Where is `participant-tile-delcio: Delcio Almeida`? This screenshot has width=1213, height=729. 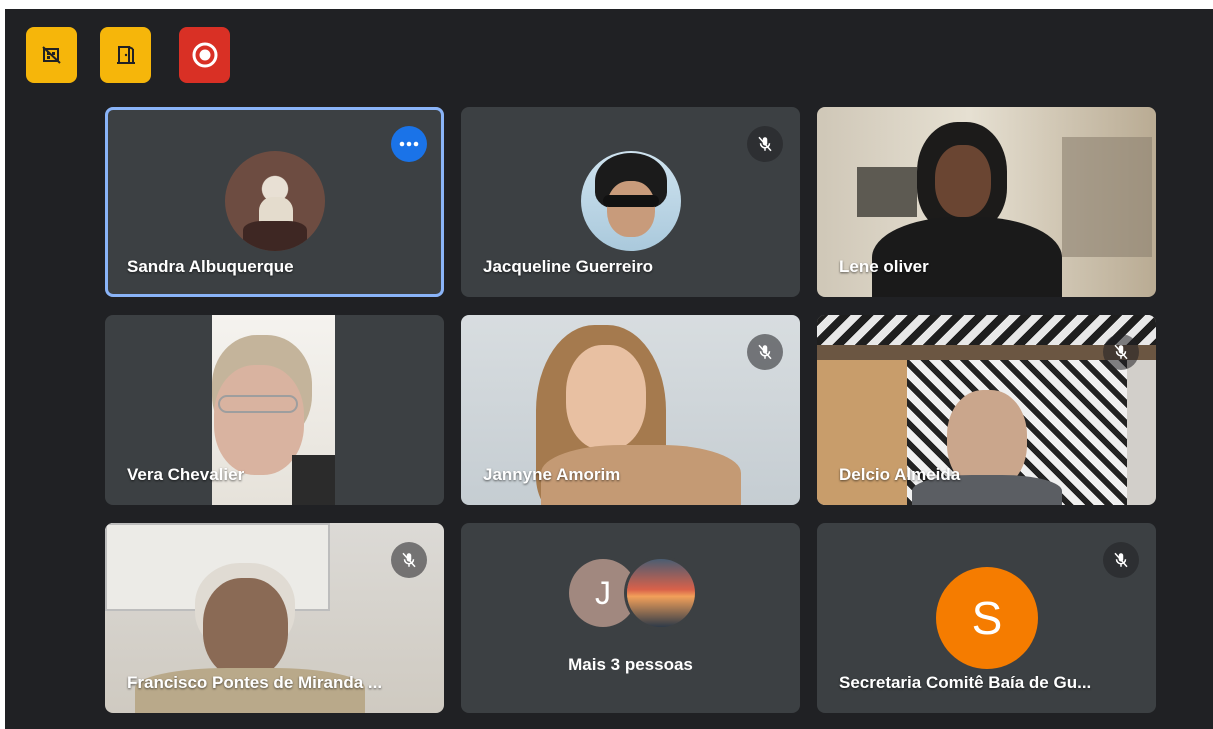
participant-tile-delcio: Delcio Almeida is located at coordinates (986, 410).